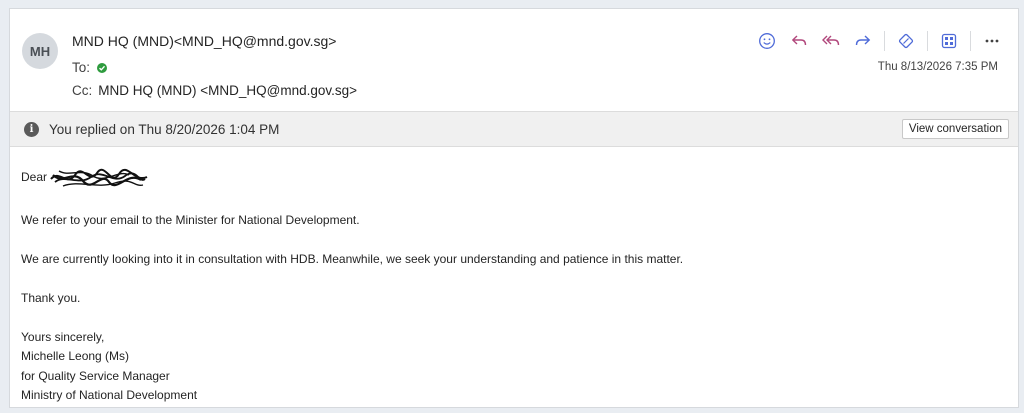  What do you see at coordinates (227, 90) in the screenshot?
I see `cc-recipient: MND HQ (MND) <MND_HQ@mnd.gov.sg>` at bounding box center [227, 90].